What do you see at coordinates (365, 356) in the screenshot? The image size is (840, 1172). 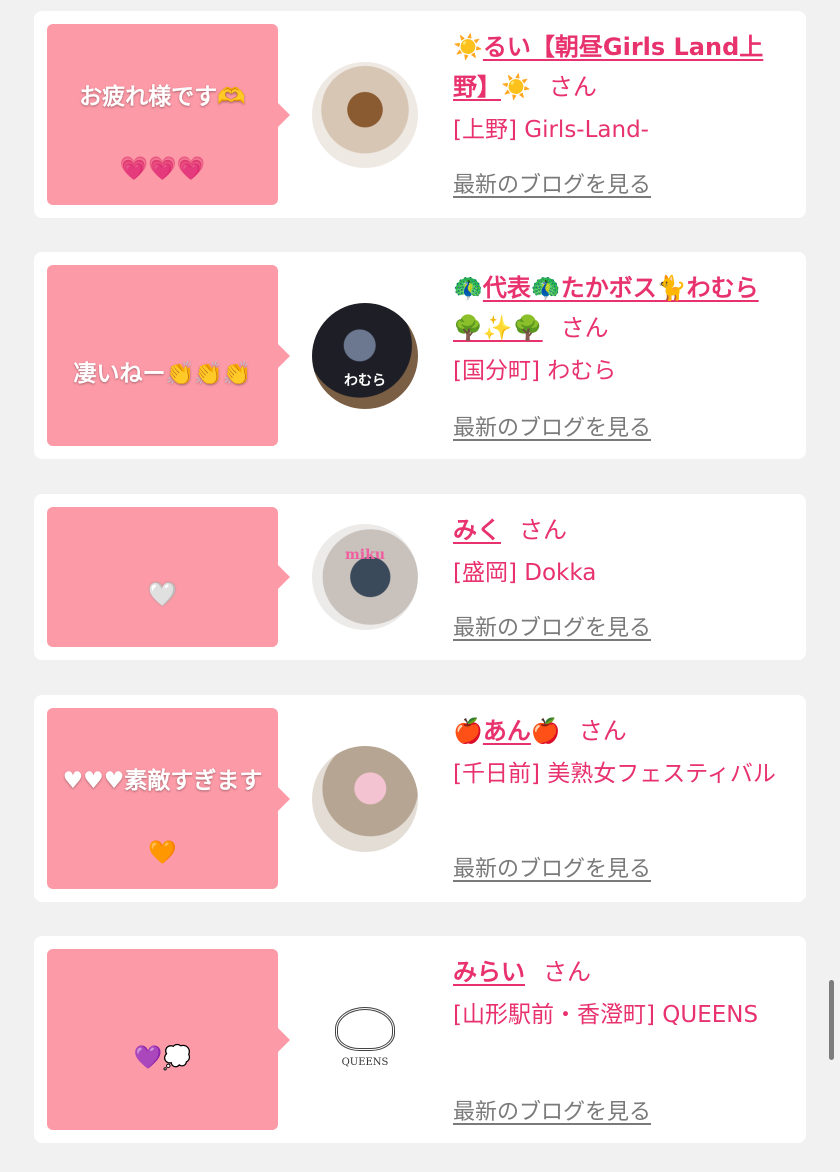 I see `avatar: わむら` at bounding box center [365, 356].